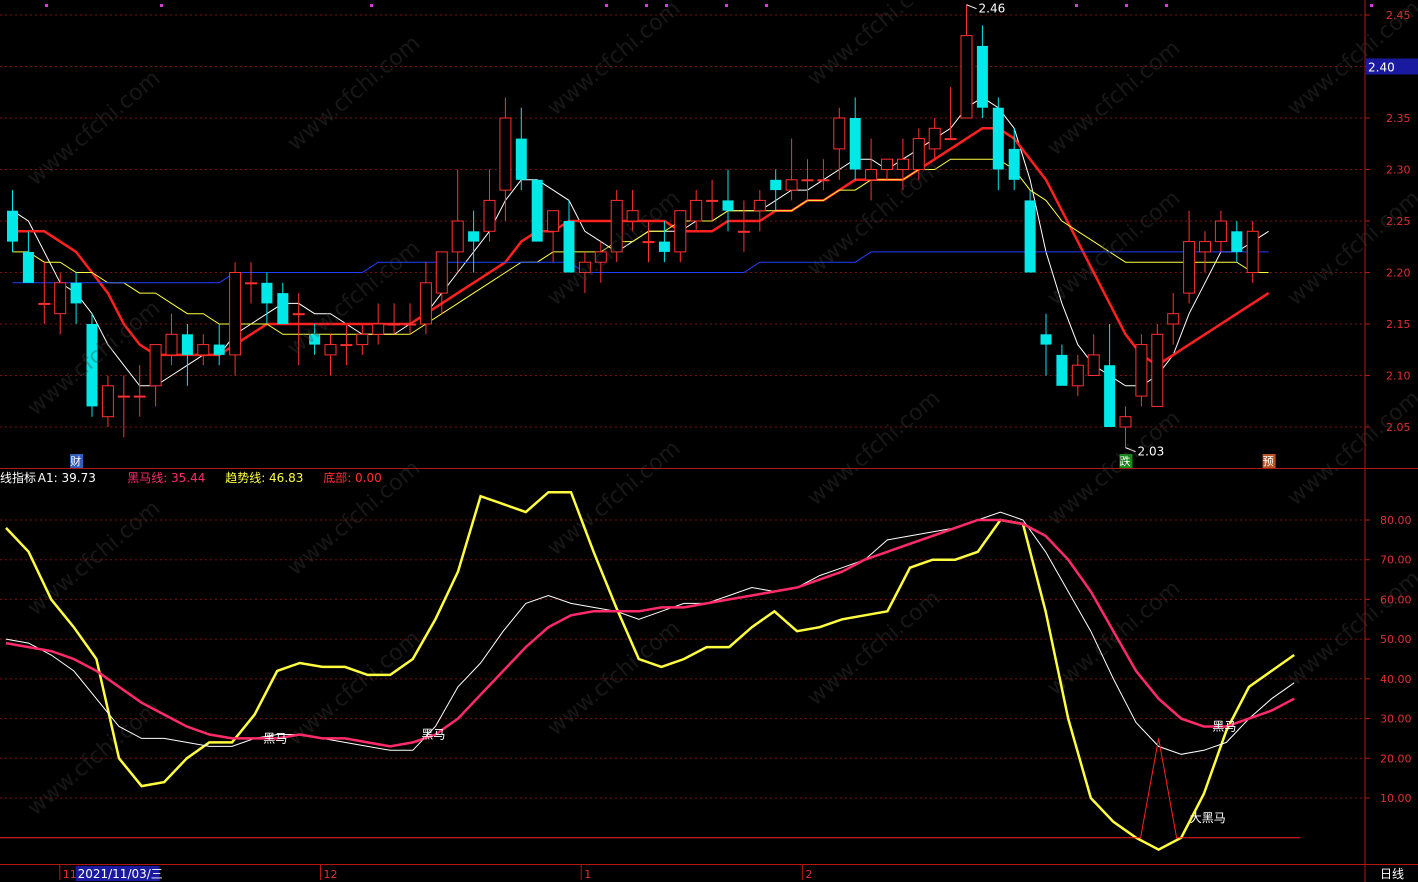 Image resolution: width=1418 pixels, height=882 pixels. I want to click on osc-tick-label: 60.00, so click(1396, 599).